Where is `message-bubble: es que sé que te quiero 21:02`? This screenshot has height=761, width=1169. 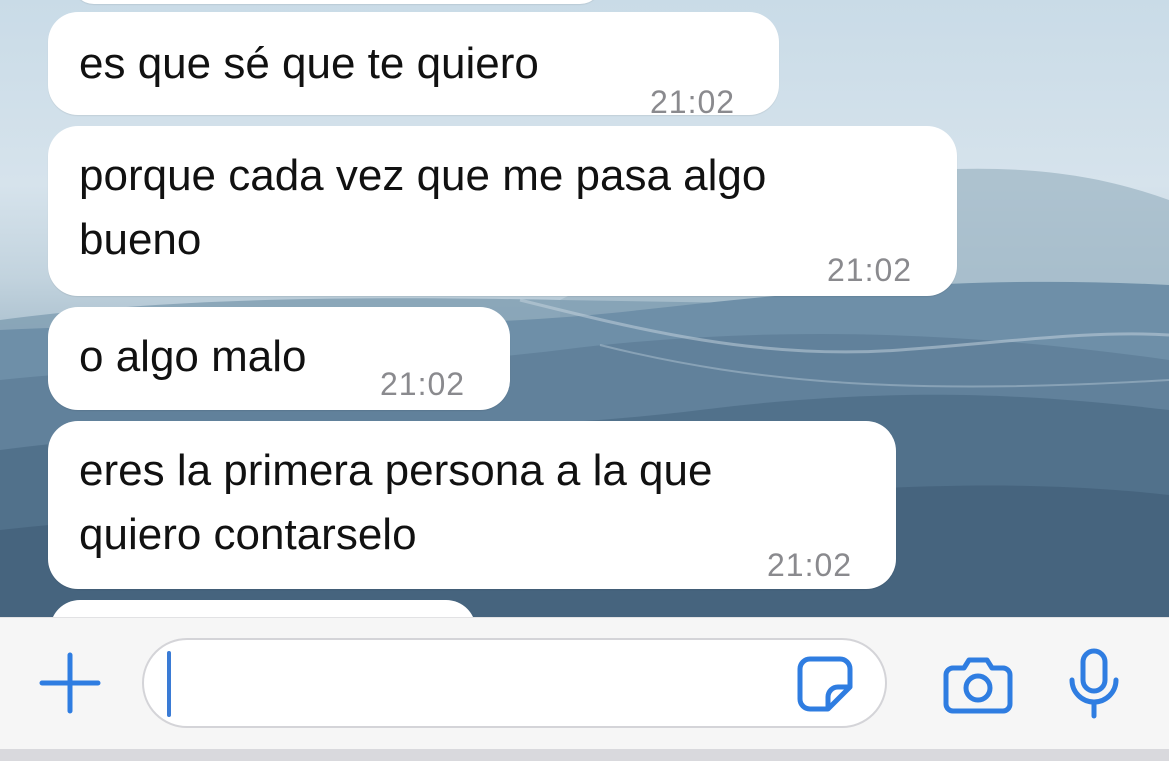
message-bubble: es que sé que te quiero 21:02 is located at coordinates (413, 66).